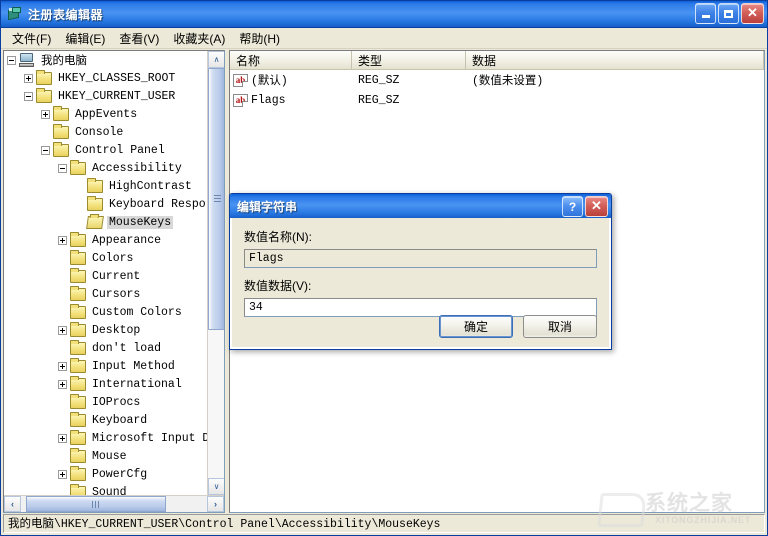 The height and width of the screenshot is (536, 768). Describe the element at coordinates (109, 456) in the screenshot. I see `tree-item-label: Mouse` at that location.